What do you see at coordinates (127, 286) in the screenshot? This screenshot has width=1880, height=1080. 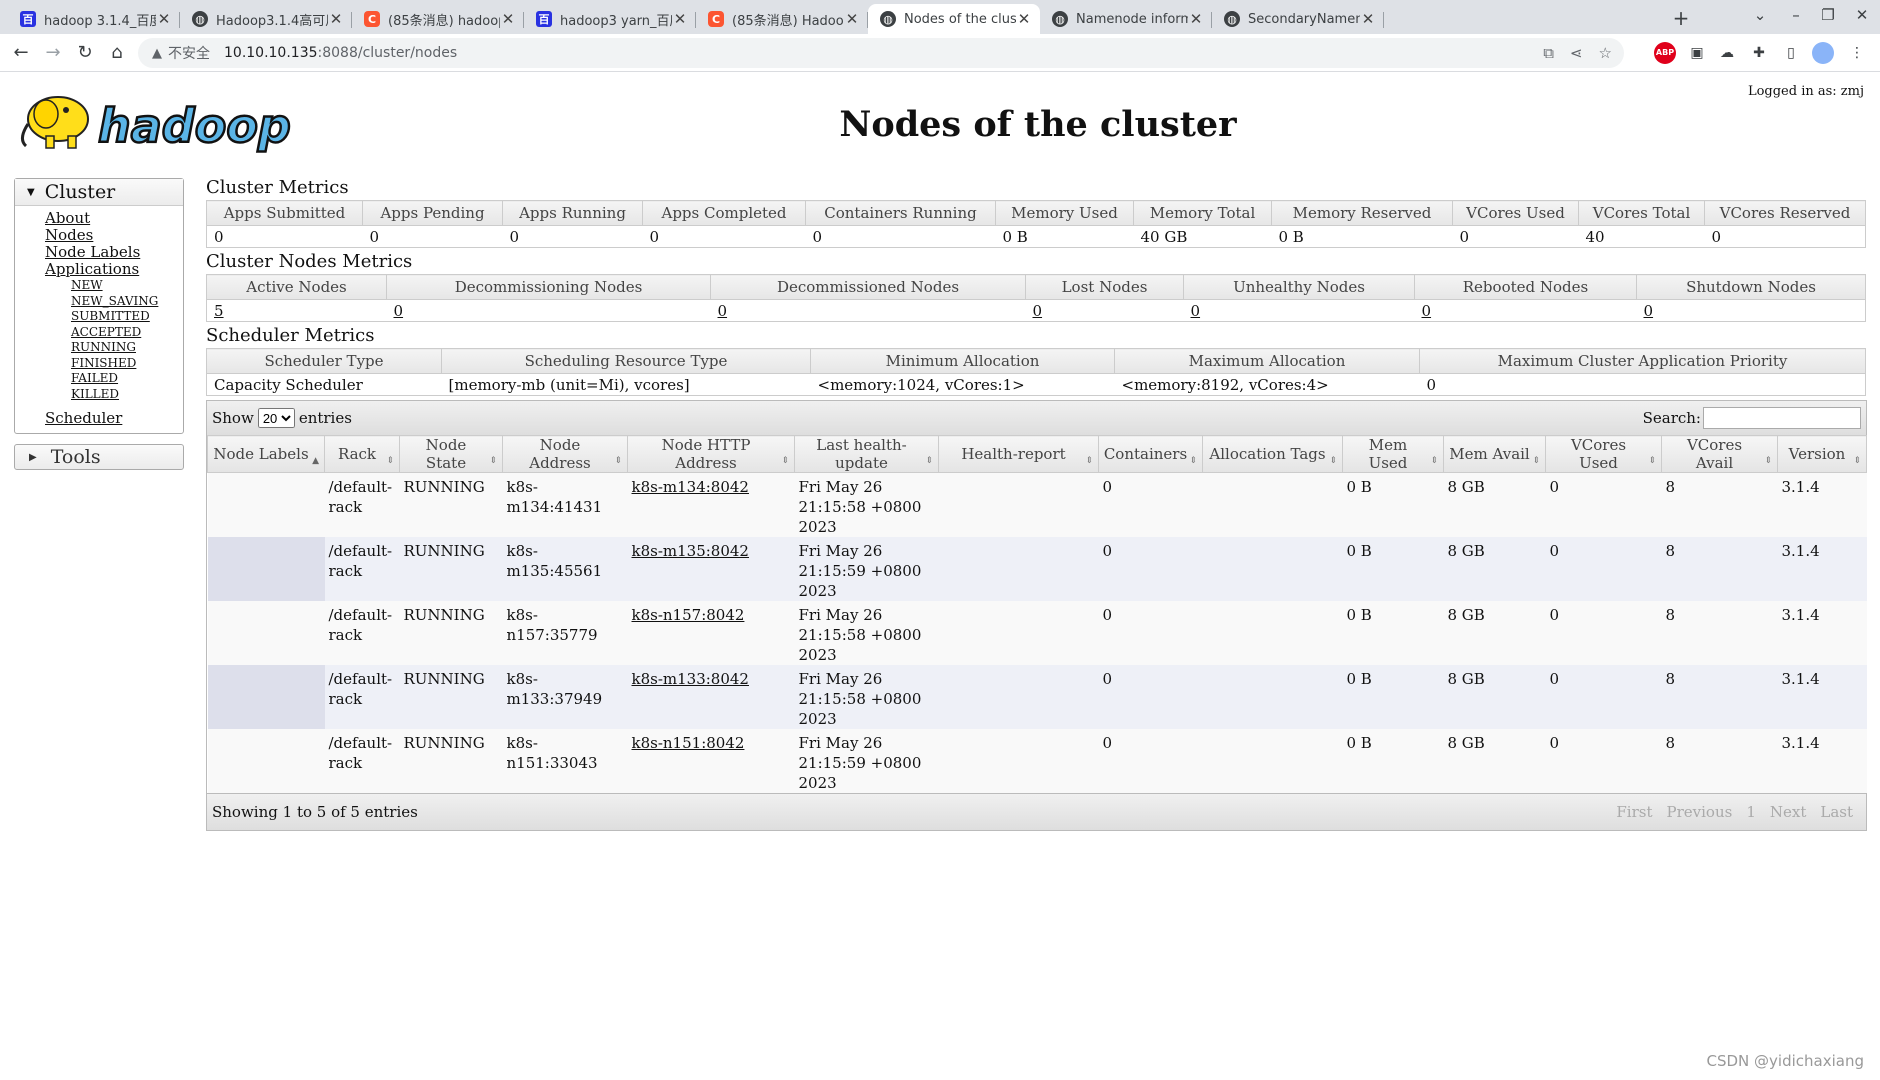 I see `nav-link-app-new: NEW` at bounding box center [127, 286].